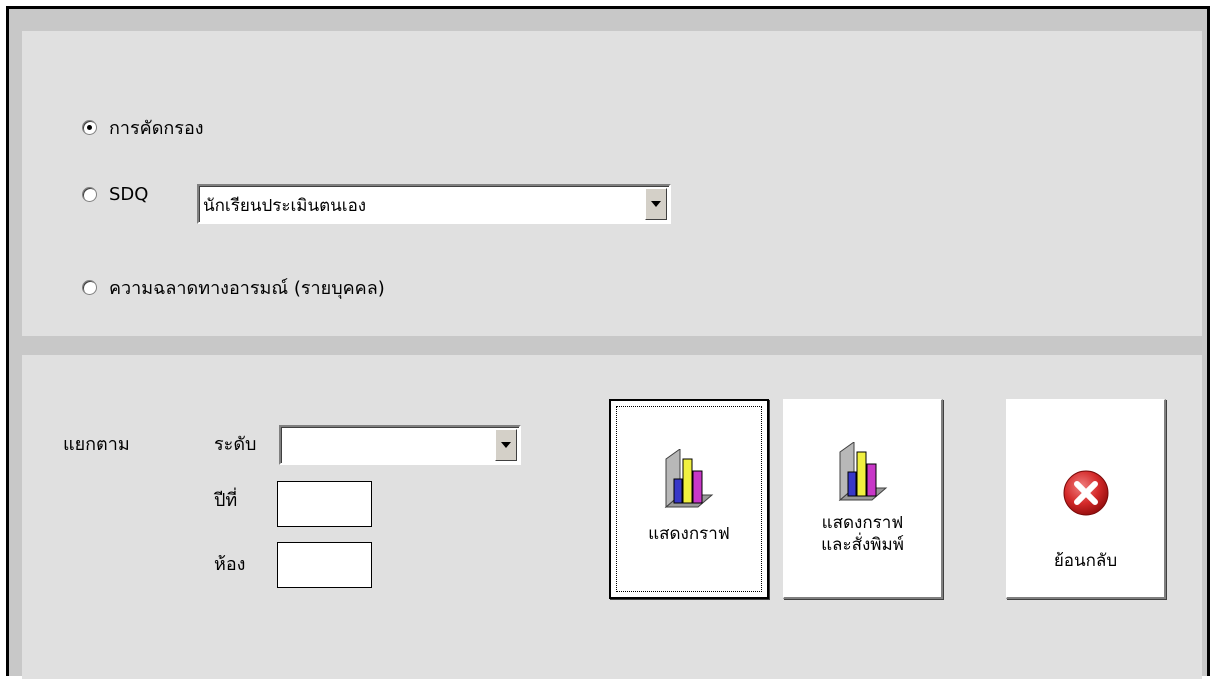 The image size is (1216, 679). What do you see at coordinates (285, 206) in the screenshot?
I see `sdq-assessor-value: นักเรียนประเมินตนเอง` at bounding box center [285, 206].